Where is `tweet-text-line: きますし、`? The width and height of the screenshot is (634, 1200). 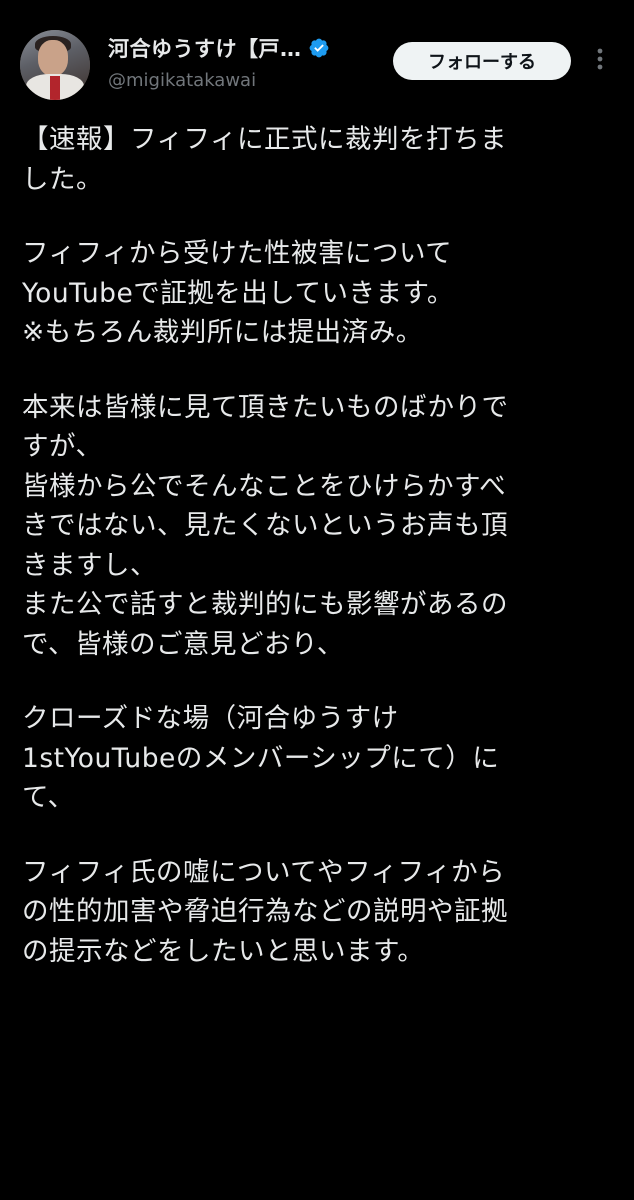 tweet-text-line: きますし、 is located at coordinates (89, 565).